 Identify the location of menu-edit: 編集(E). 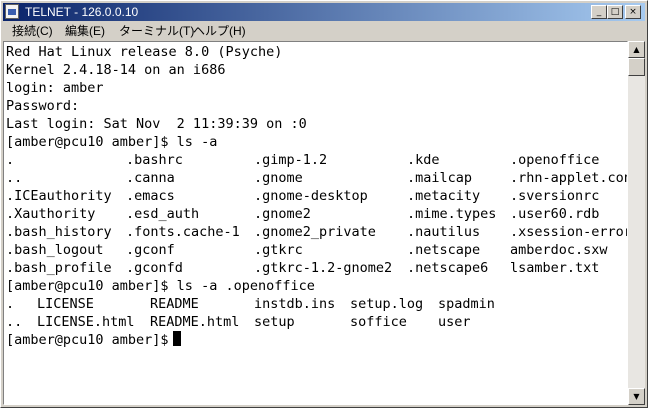
(85, 31).